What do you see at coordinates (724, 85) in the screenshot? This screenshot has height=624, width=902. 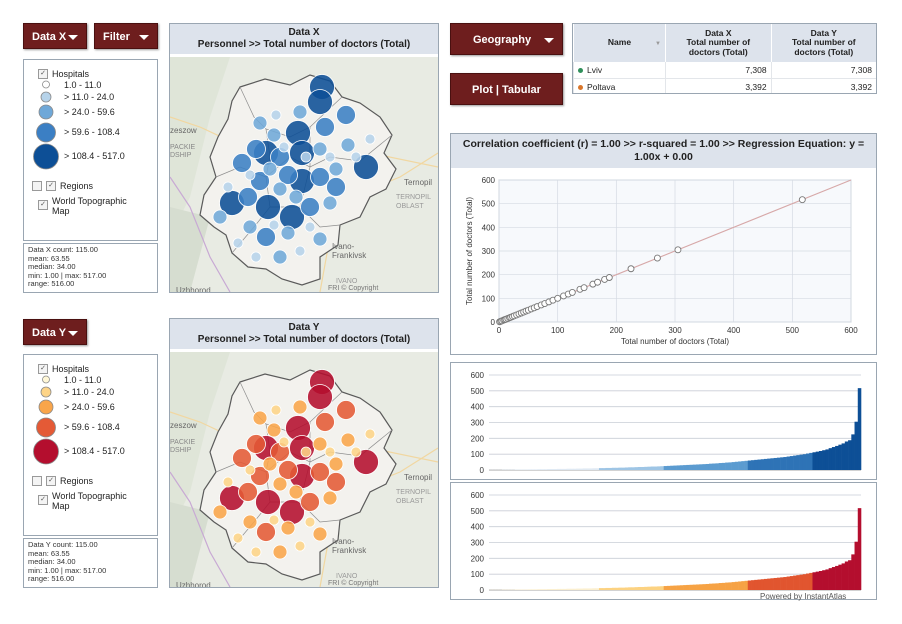 I see `table-row: Poltava 3,392 3,392` at bounding box center [724, 85].